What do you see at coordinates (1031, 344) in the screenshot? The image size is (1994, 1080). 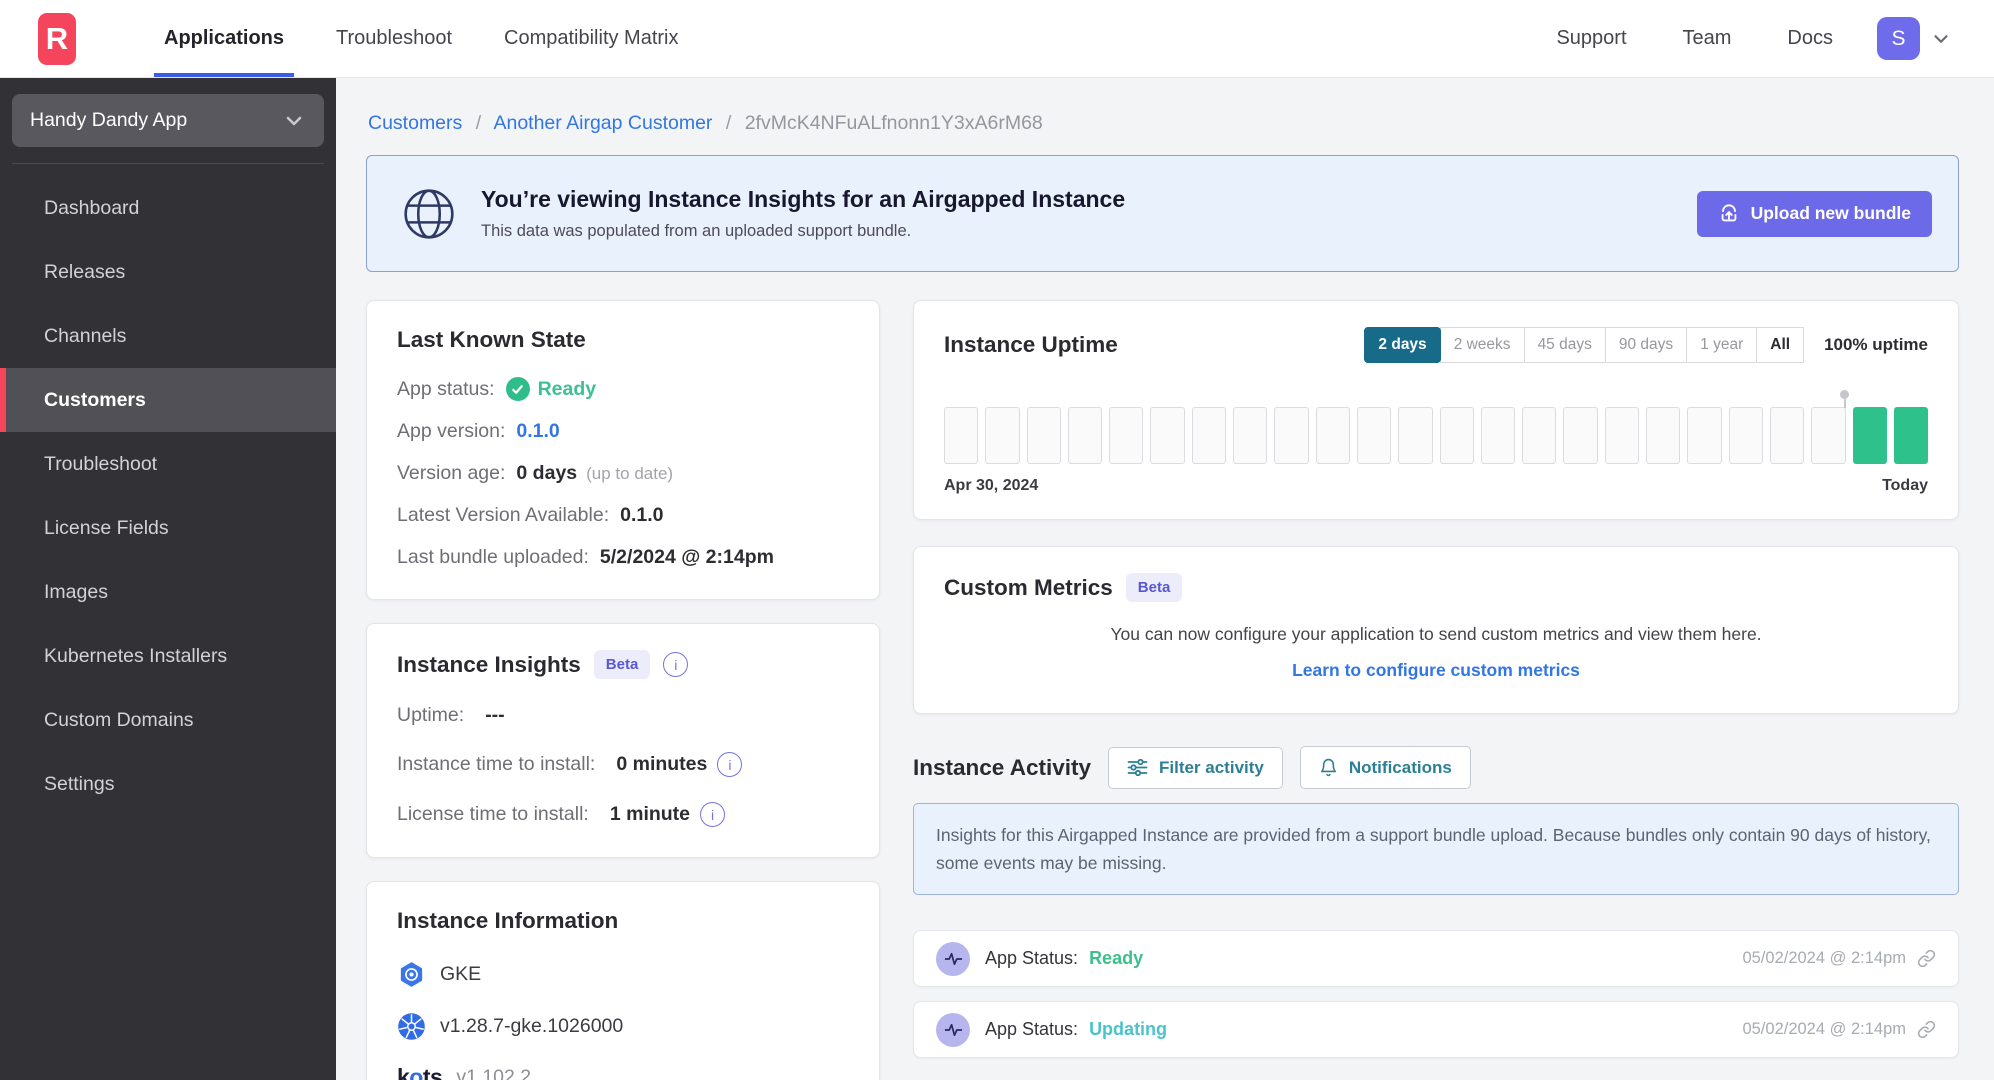 I see `card-title: Instance Uptime` at bounding box center [1031, 344].